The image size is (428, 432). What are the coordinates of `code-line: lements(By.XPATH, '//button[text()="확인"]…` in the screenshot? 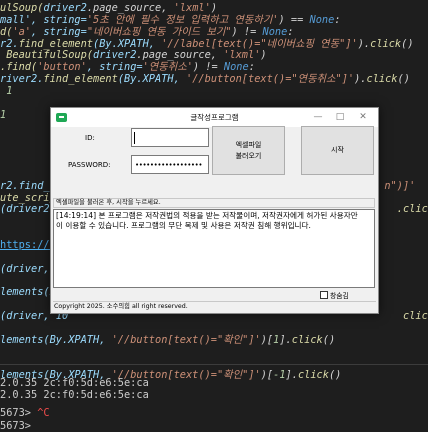 It's located at (167, 340).